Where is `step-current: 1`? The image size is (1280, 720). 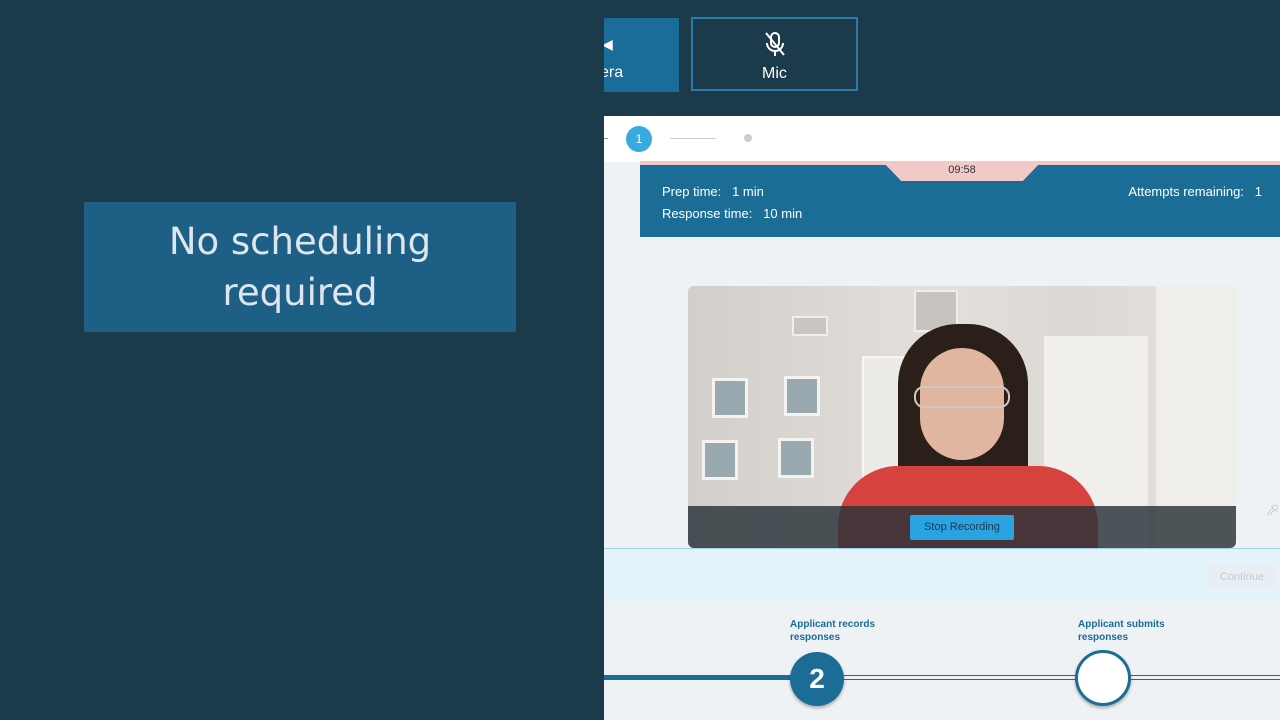 step-current: 1 is located at coordinates (639, 139).